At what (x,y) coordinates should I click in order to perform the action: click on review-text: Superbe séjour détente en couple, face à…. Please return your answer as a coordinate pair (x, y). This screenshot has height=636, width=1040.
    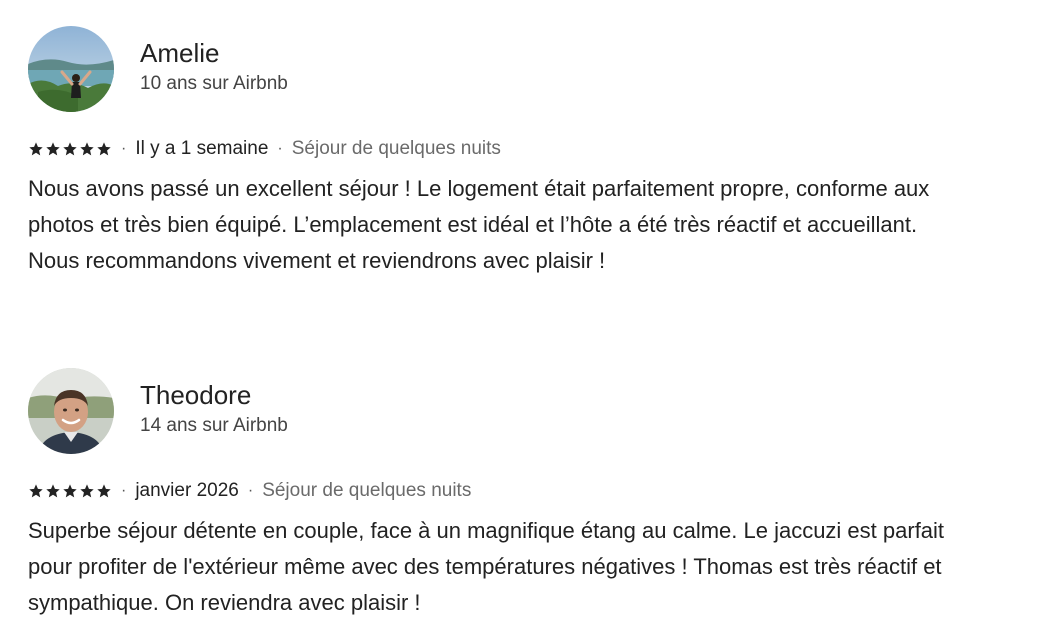
    Looking at the image, I should click on (486, 566).